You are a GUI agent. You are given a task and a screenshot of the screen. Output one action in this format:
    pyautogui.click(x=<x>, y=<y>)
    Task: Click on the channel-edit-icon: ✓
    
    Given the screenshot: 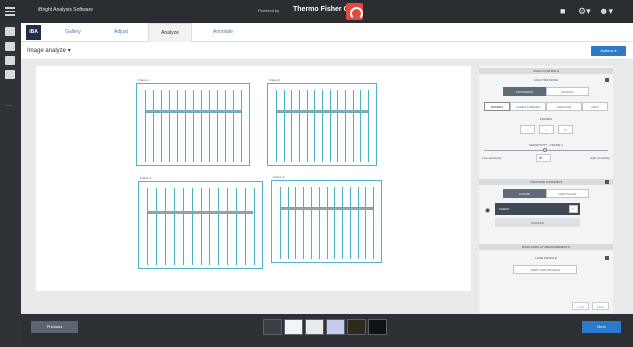 What is the action you would take?
    pyautogui.click(x=573, y=209)
    